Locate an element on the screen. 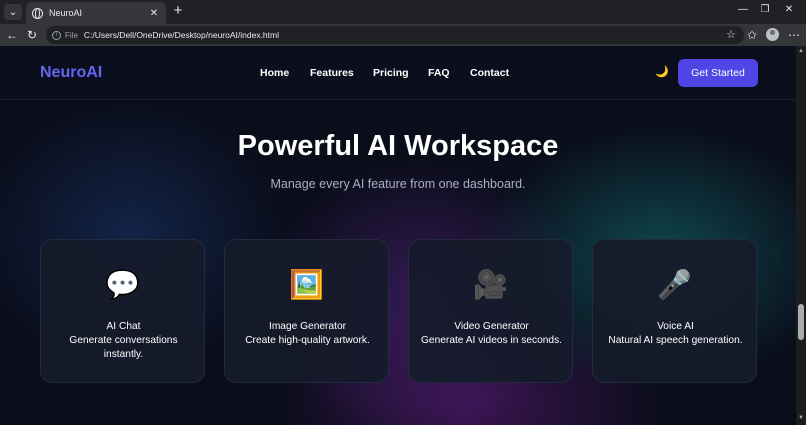  more-menu-icon: ⋯ is located at coordinates (794, 35).